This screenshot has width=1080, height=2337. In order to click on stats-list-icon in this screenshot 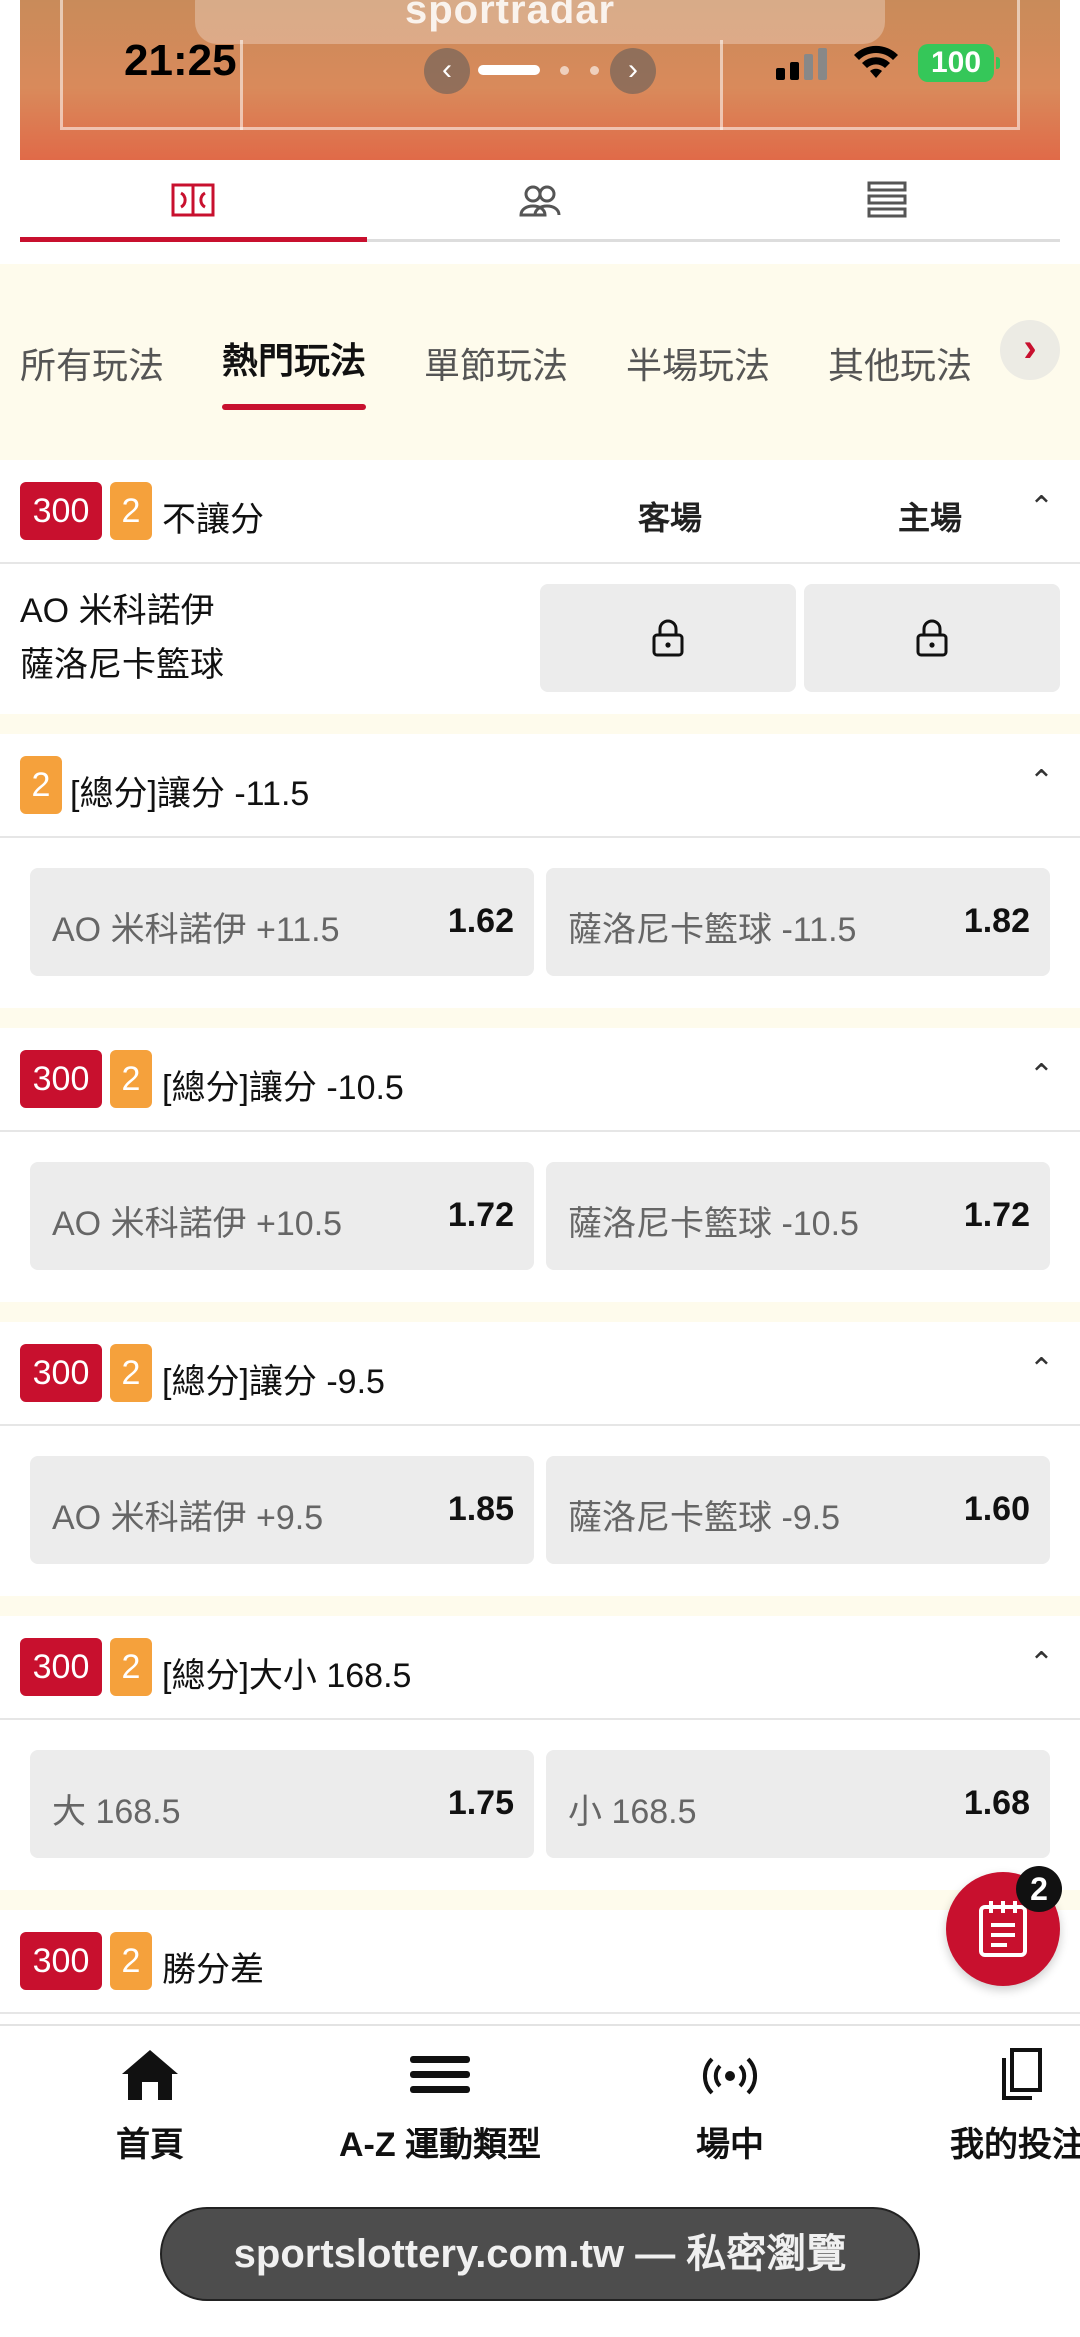, I will do `click(887, 199)`.